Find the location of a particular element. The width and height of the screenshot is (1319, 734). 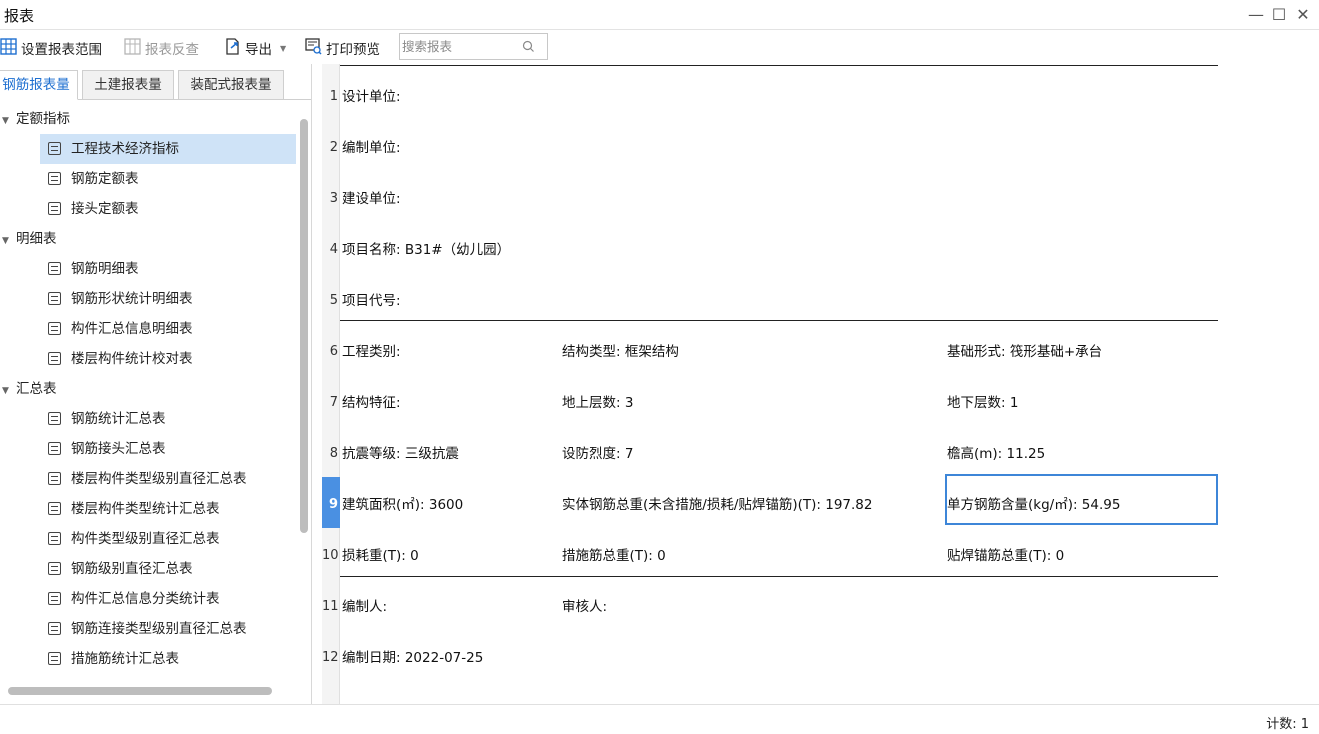

tree-group-detail: ▼ 明细表 is located at coordinates (29, 239).